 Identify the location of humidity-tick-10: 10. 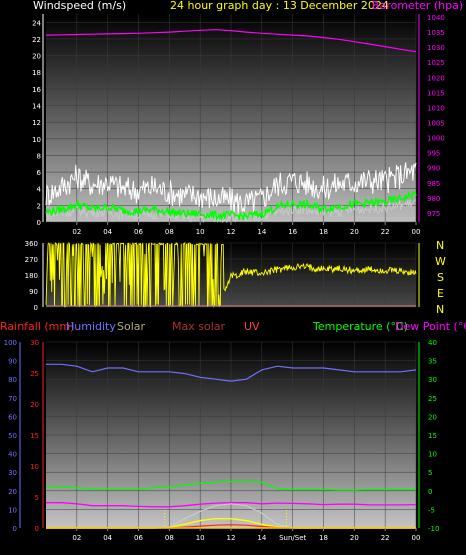
(12, 510).